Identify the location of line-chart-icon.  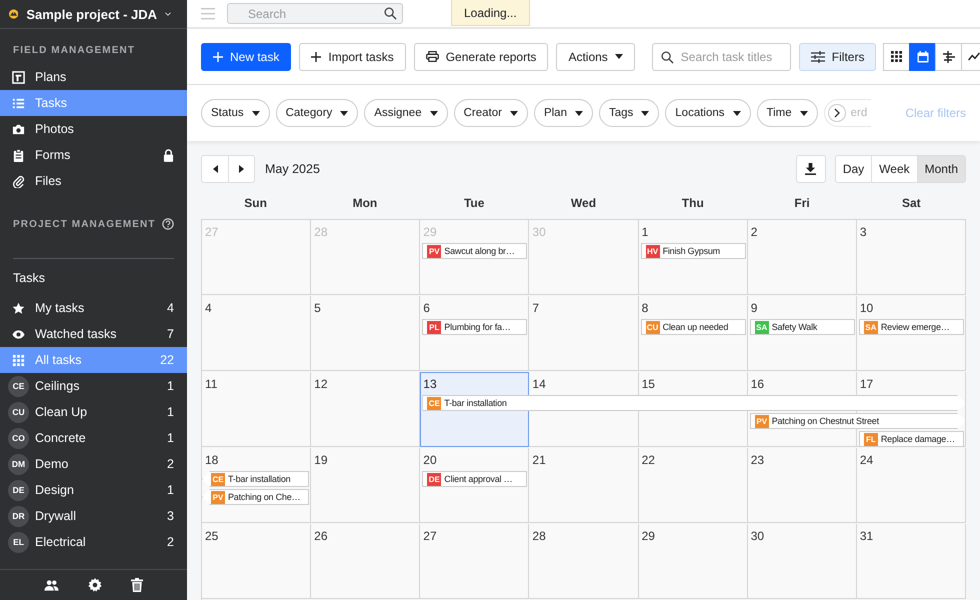
(974, 56).